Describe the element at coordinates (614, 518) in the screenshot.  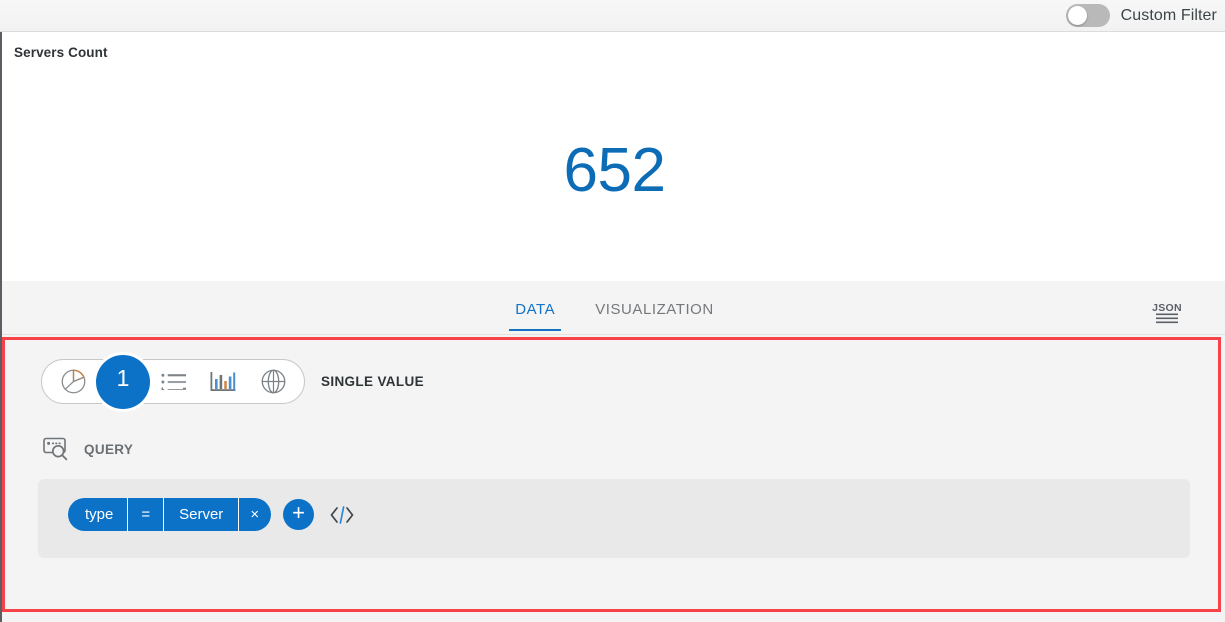
I see `query-builder-box: type = Server × +` at that location.